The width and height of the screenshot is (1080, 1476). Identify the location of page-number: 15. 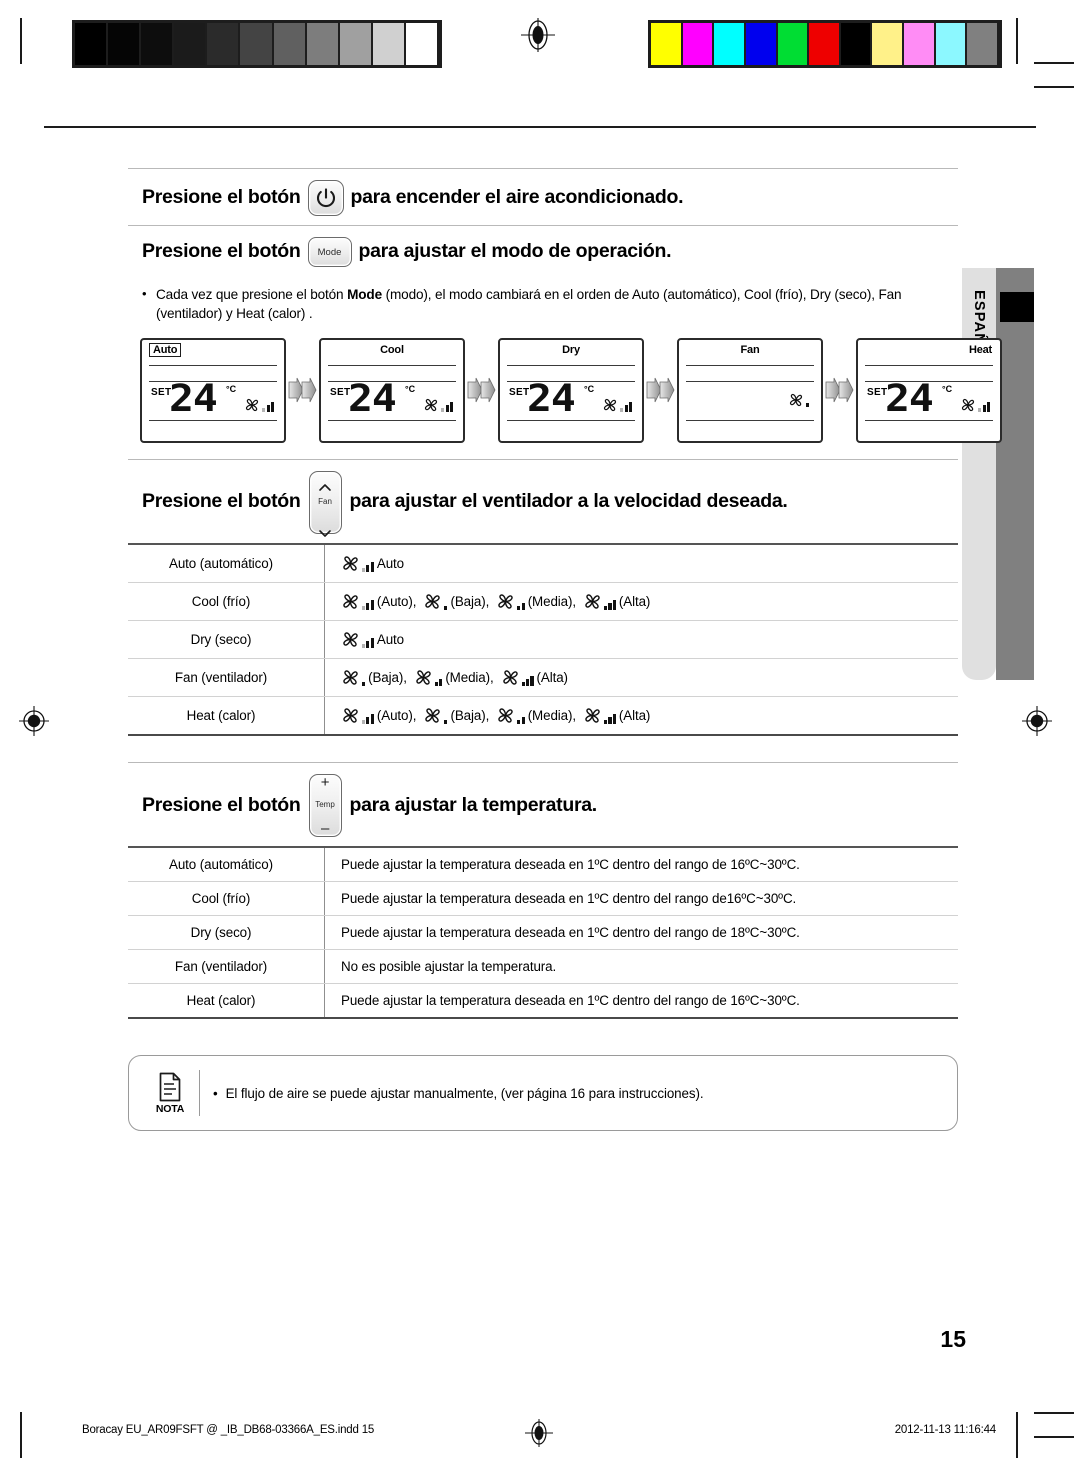
(953, 1339).